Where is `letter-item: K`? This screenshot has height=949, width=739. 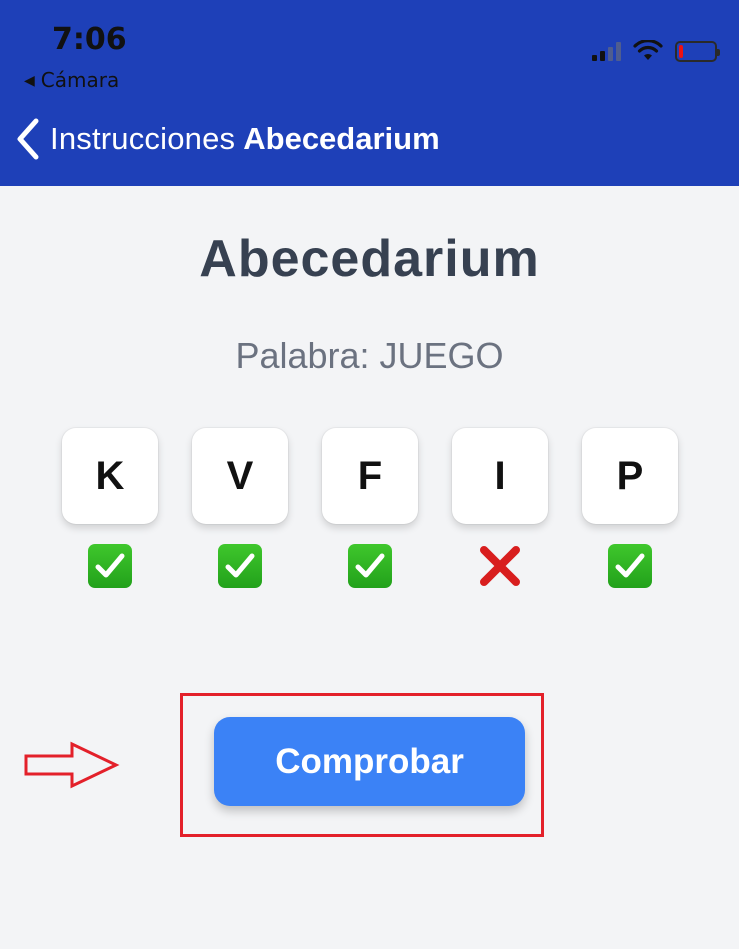 letter-item: K is located at coordinates (110, 508).